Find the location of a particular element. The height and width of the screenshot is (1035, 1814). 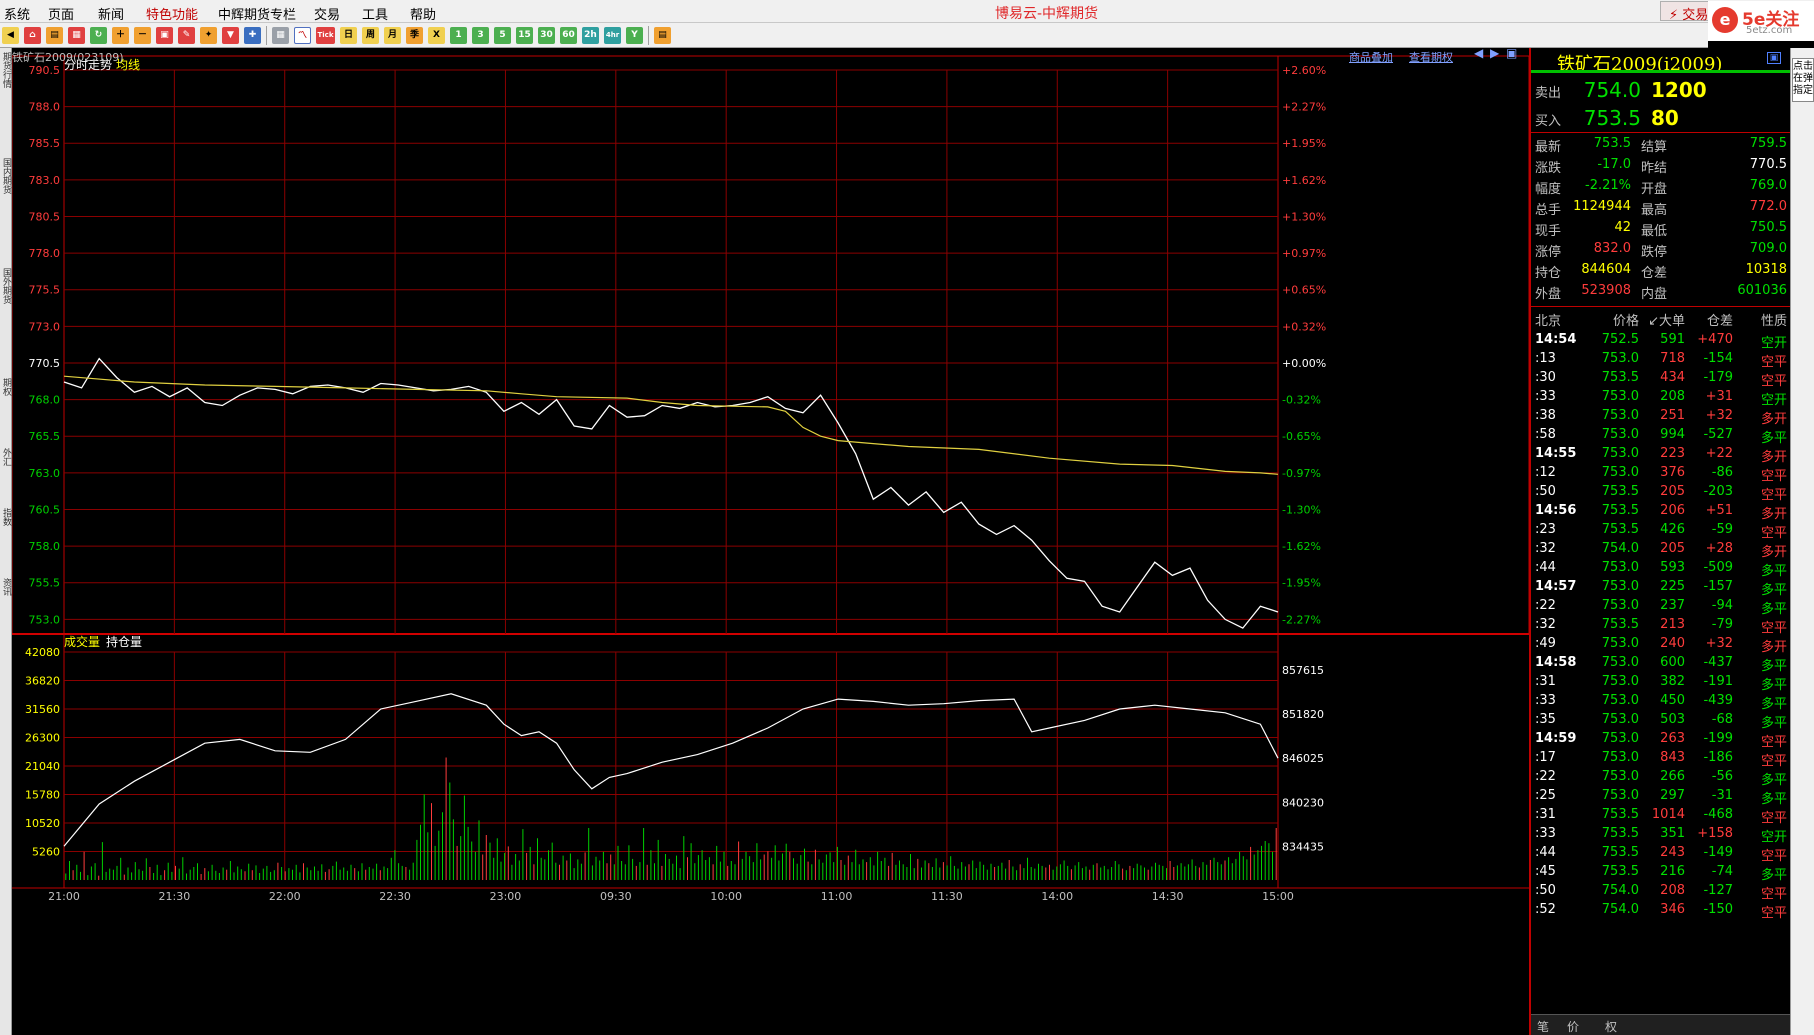

tick-nature: 多平 is located at coordinates (1773, 685).